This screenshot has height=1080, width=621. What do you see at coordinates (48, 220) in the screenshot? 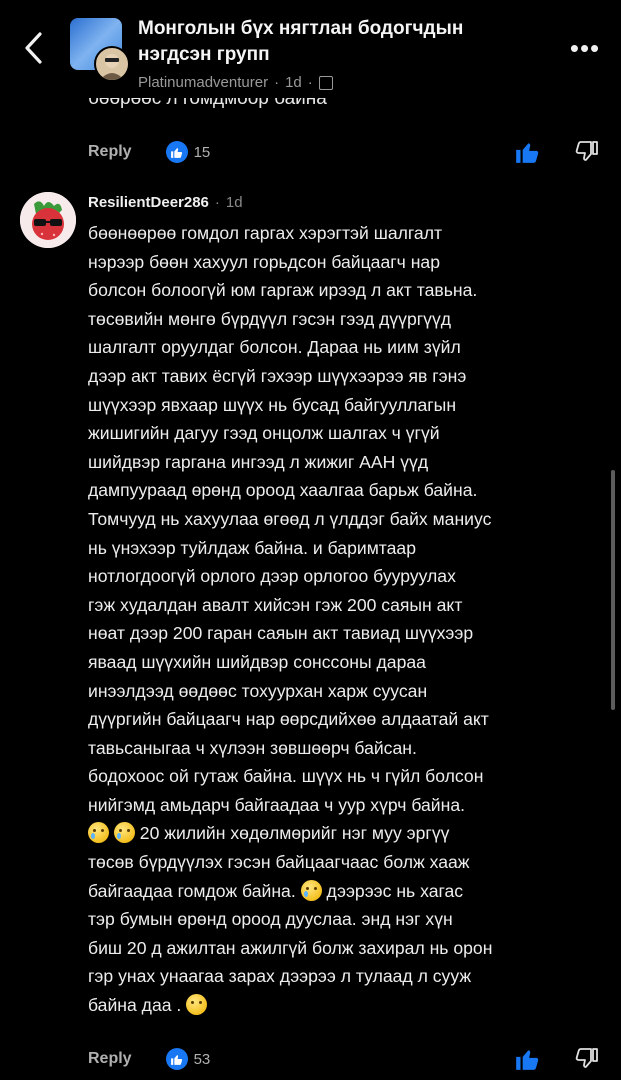
I see `commenter-avatar` at bounding box center [48, 220].